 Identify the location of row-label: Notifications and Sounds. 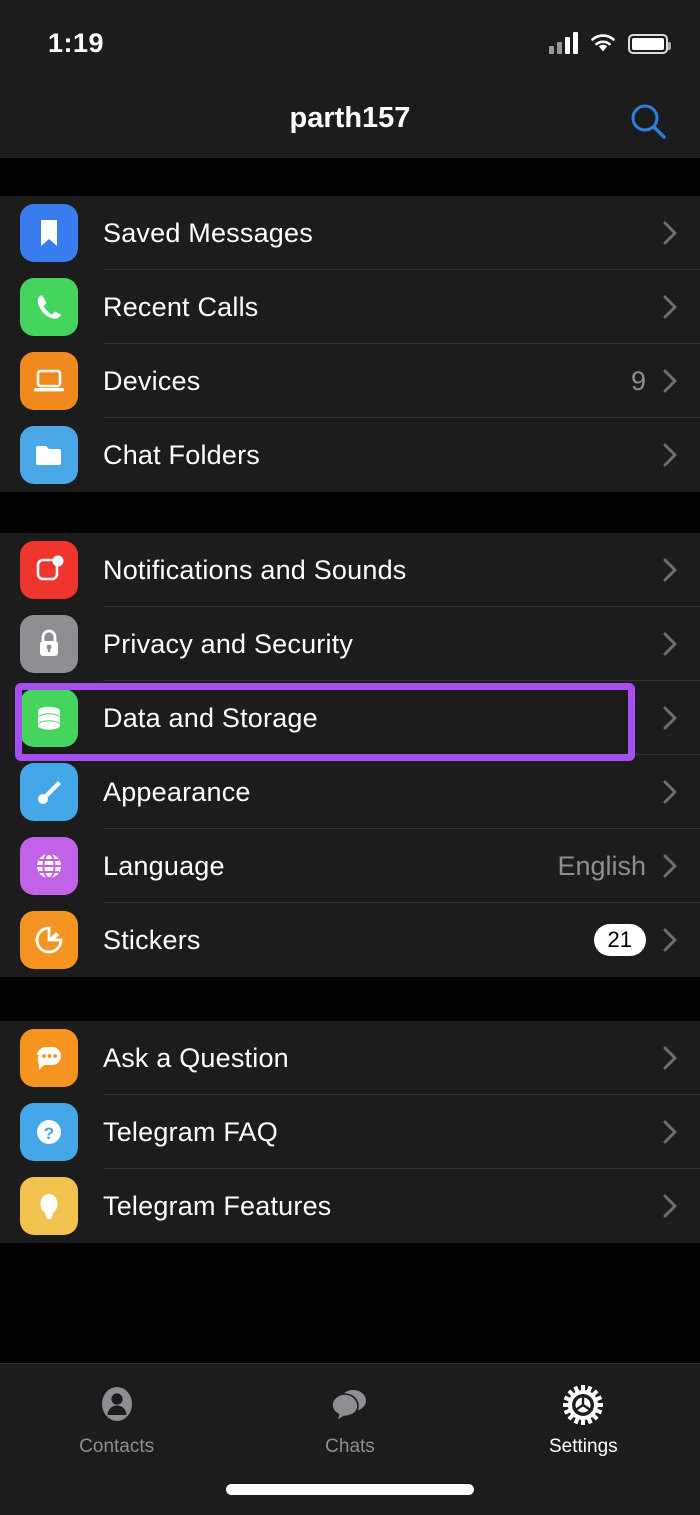
(255, 569).